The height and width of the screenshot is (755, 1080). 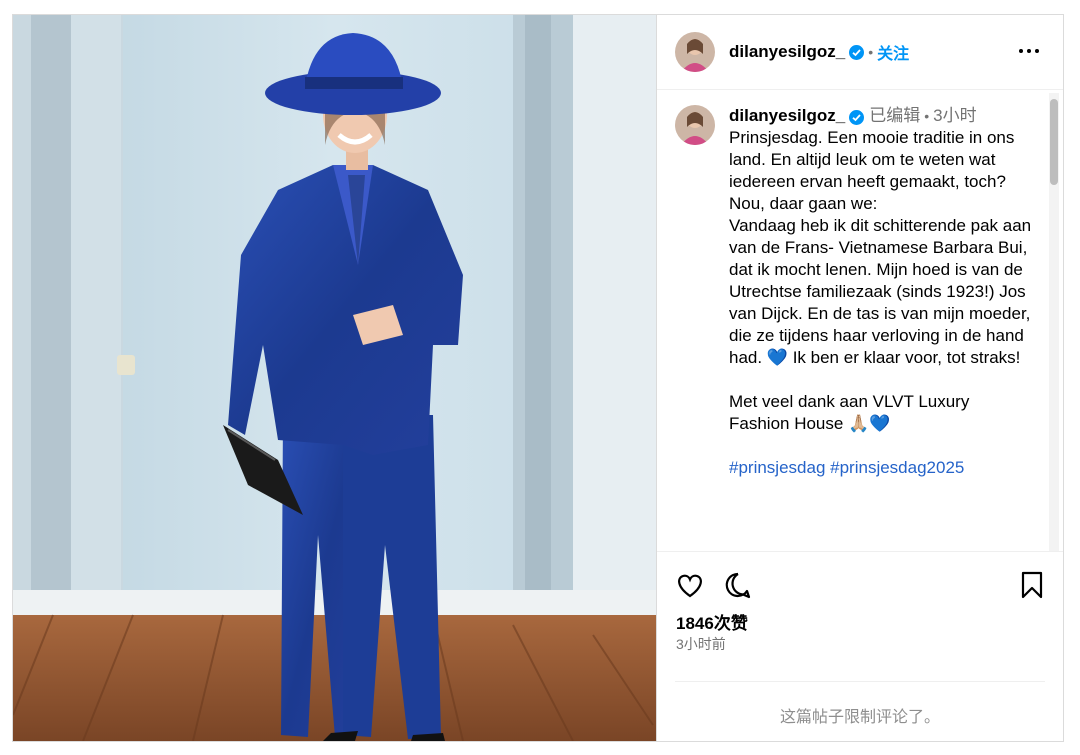 What do you see at coordinates (1029, 51) in the screenshot?
I see `more-options-icon` at bounding box center [1029, 51].